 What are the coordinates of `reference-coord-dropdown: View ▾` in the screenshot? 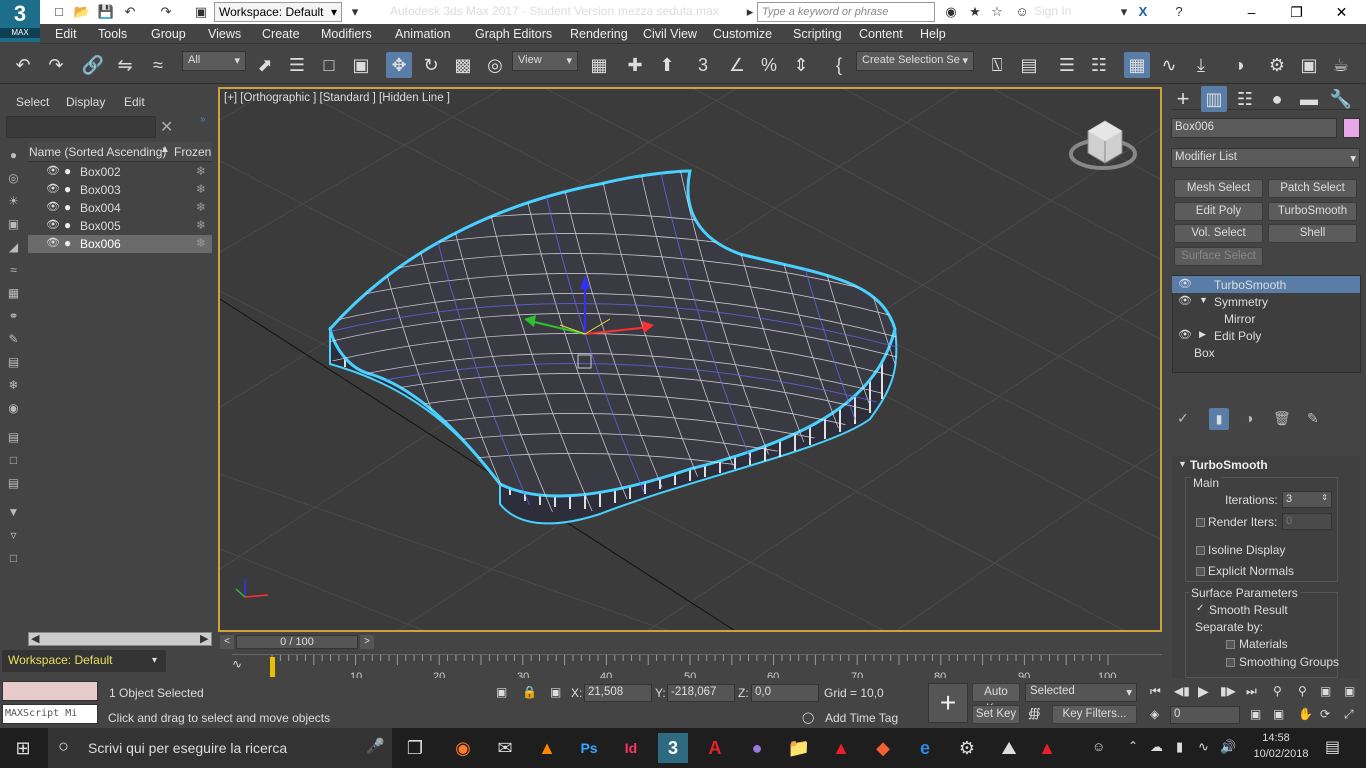 It's located at (545, 61).